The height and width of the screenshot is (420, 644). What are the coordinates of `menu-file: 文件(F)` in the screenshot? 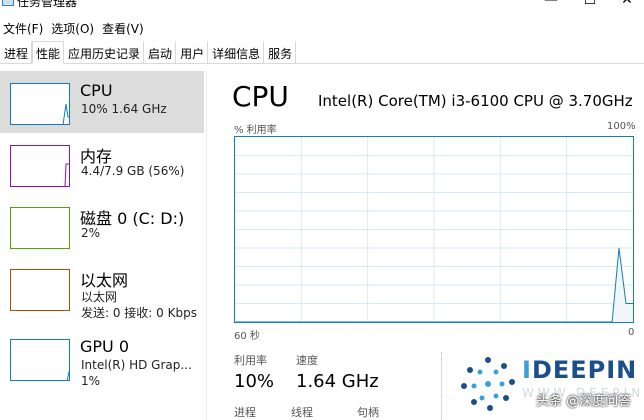 It's located at (24, 28).